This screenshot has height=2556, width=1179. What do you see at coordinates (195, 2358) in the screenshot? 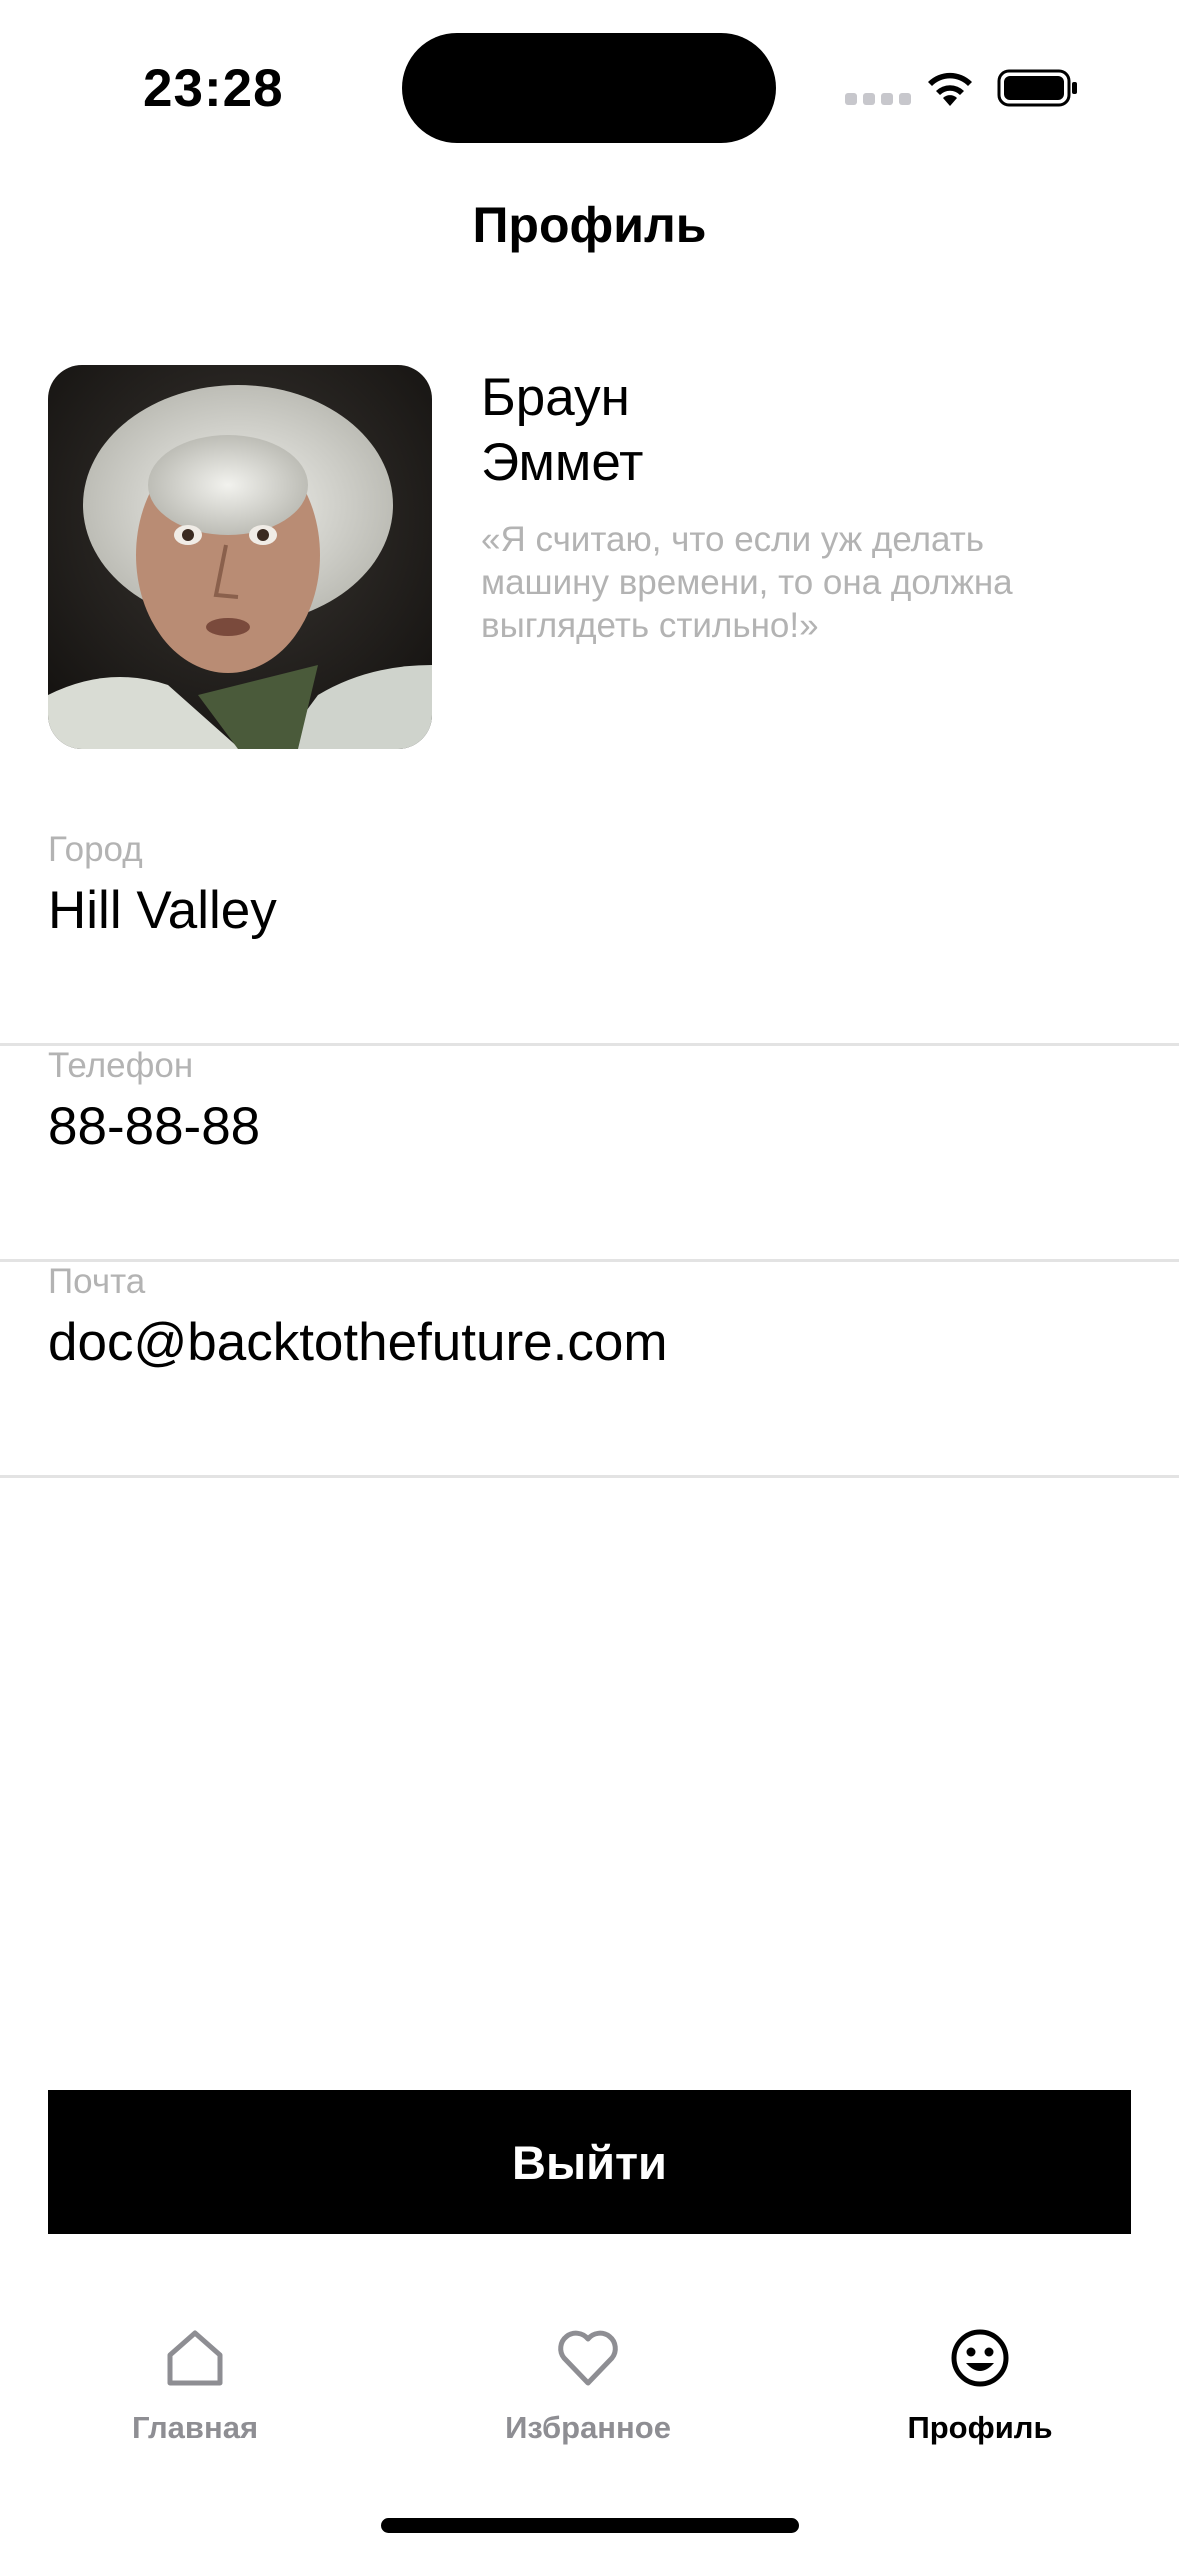
I see `home-icon` at bounding box center [195, 2358].